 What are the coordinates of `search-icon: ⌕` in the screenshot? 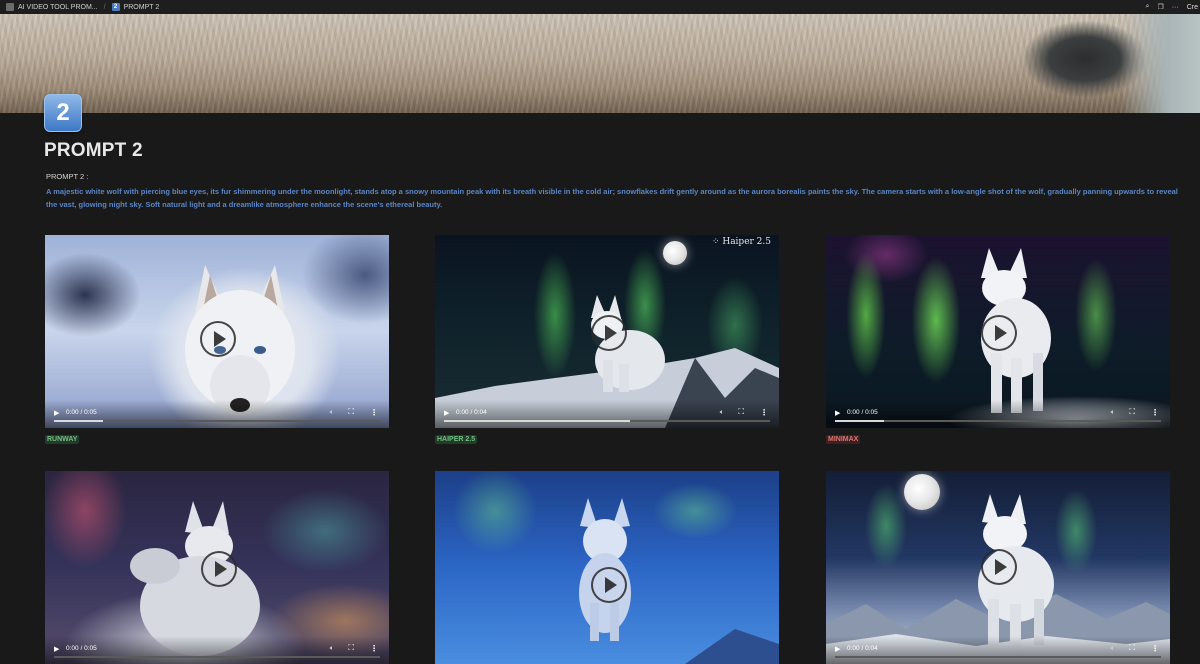 It's located at (1148, 7).